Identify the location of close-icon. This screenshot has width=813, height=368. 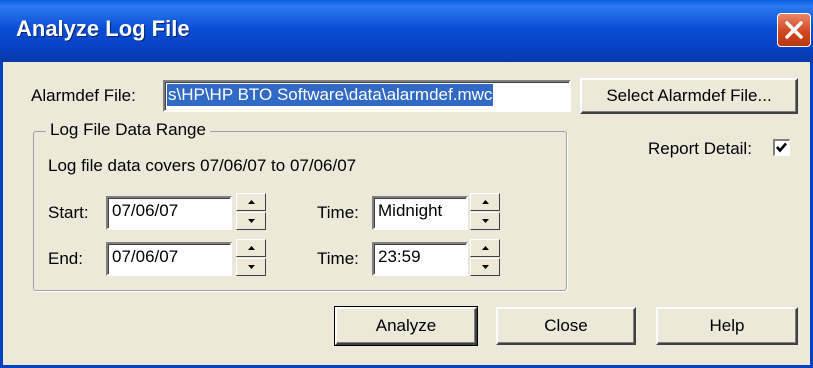
(794, 30).